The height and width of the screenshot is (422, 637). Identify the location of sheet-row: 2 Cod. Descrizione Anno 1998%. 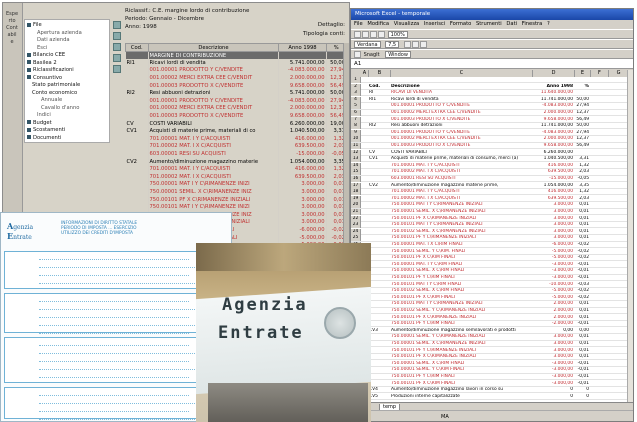
(490, 86).